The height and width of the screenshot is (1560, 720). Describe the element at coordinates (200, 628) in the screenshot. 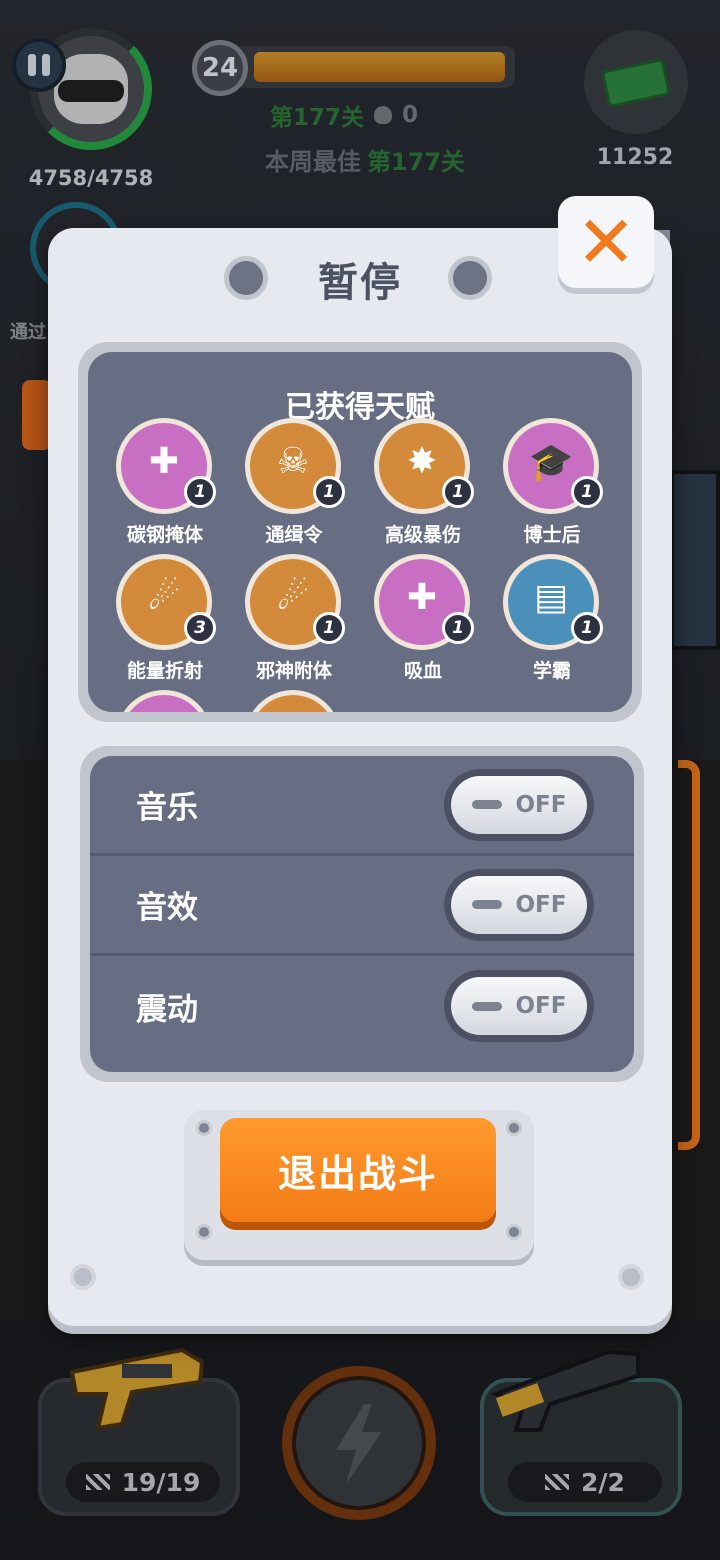

I see `talent-count: 3` at that location.